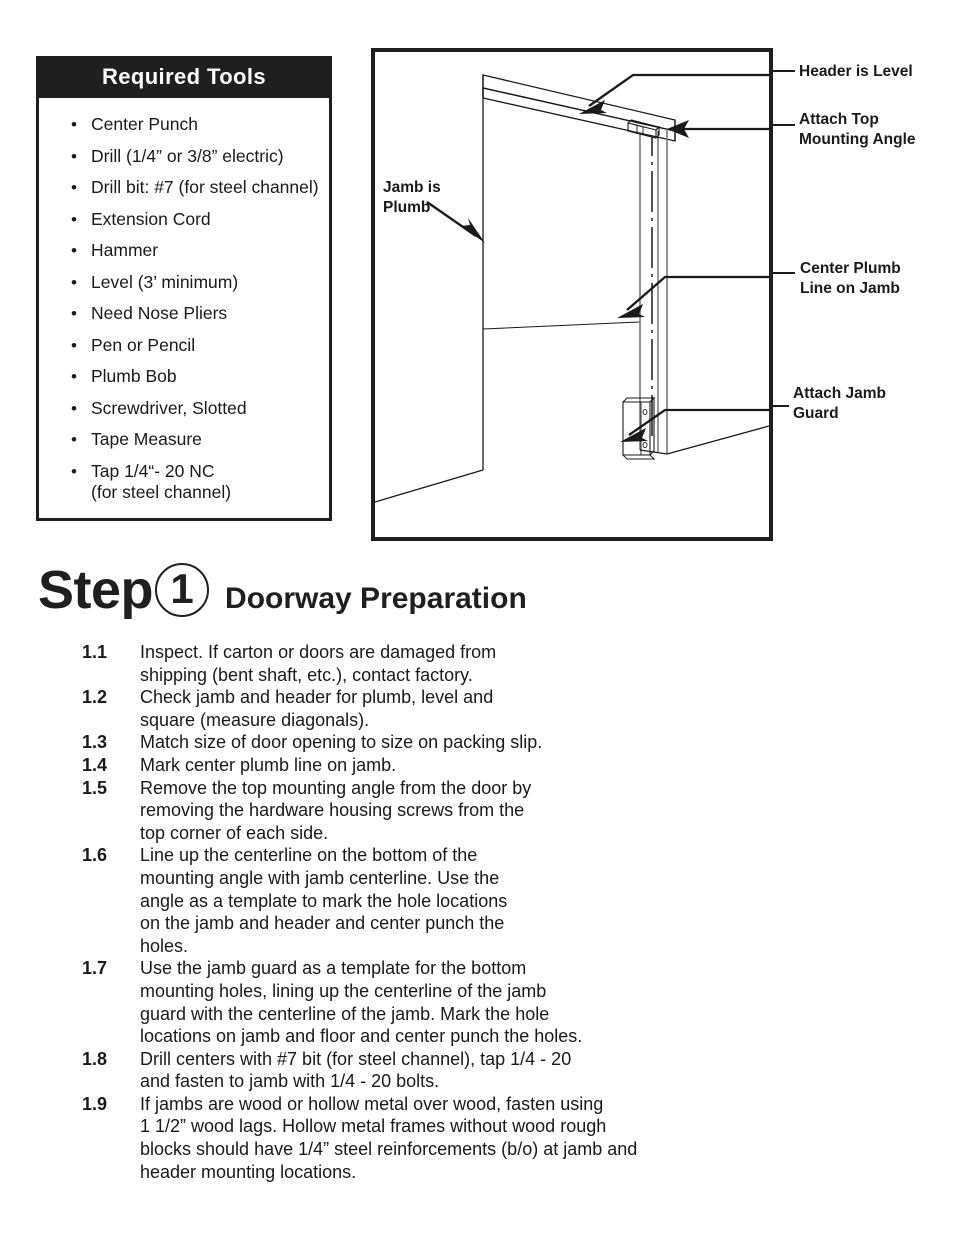 The image size is (954, 1235). Describe the element at coordinates (165, 281) in the screenshot. I see `tool-label: Level (3’ minimum)` at that location.